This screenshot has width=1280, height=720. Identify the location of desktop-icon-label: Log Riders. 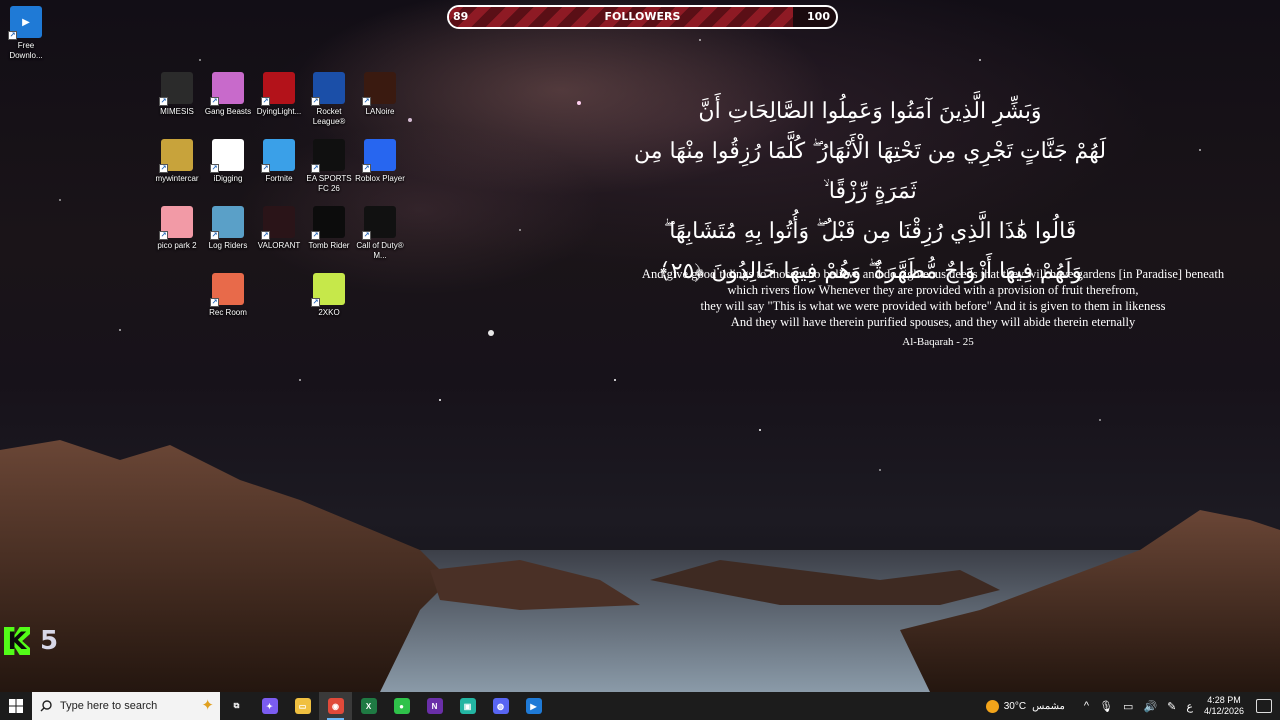
(228, 245).